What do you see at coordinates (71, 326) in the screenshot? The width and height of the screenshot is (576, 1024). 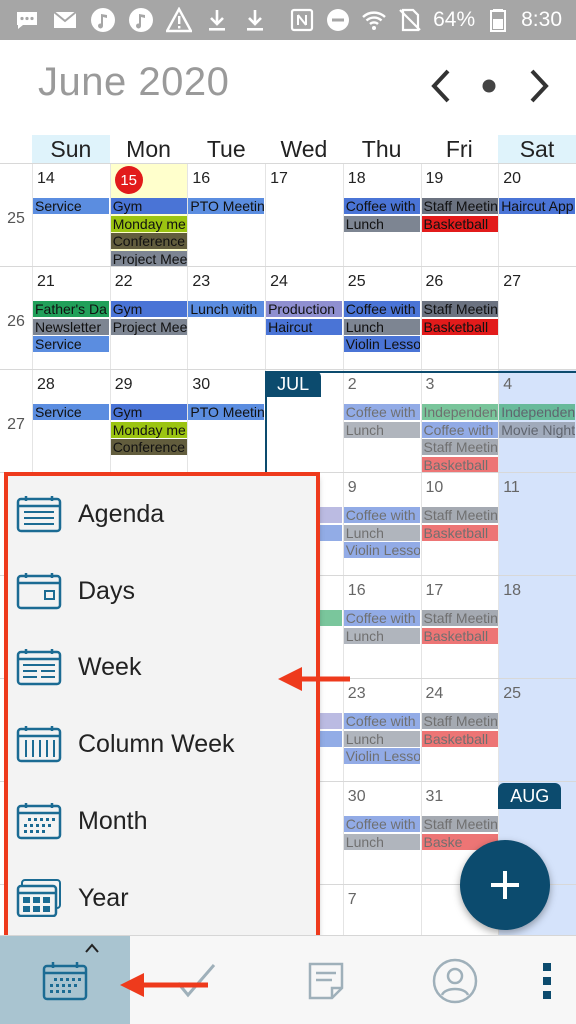 I see `event-chip: Newsletter` at bounding box center [71, 326].